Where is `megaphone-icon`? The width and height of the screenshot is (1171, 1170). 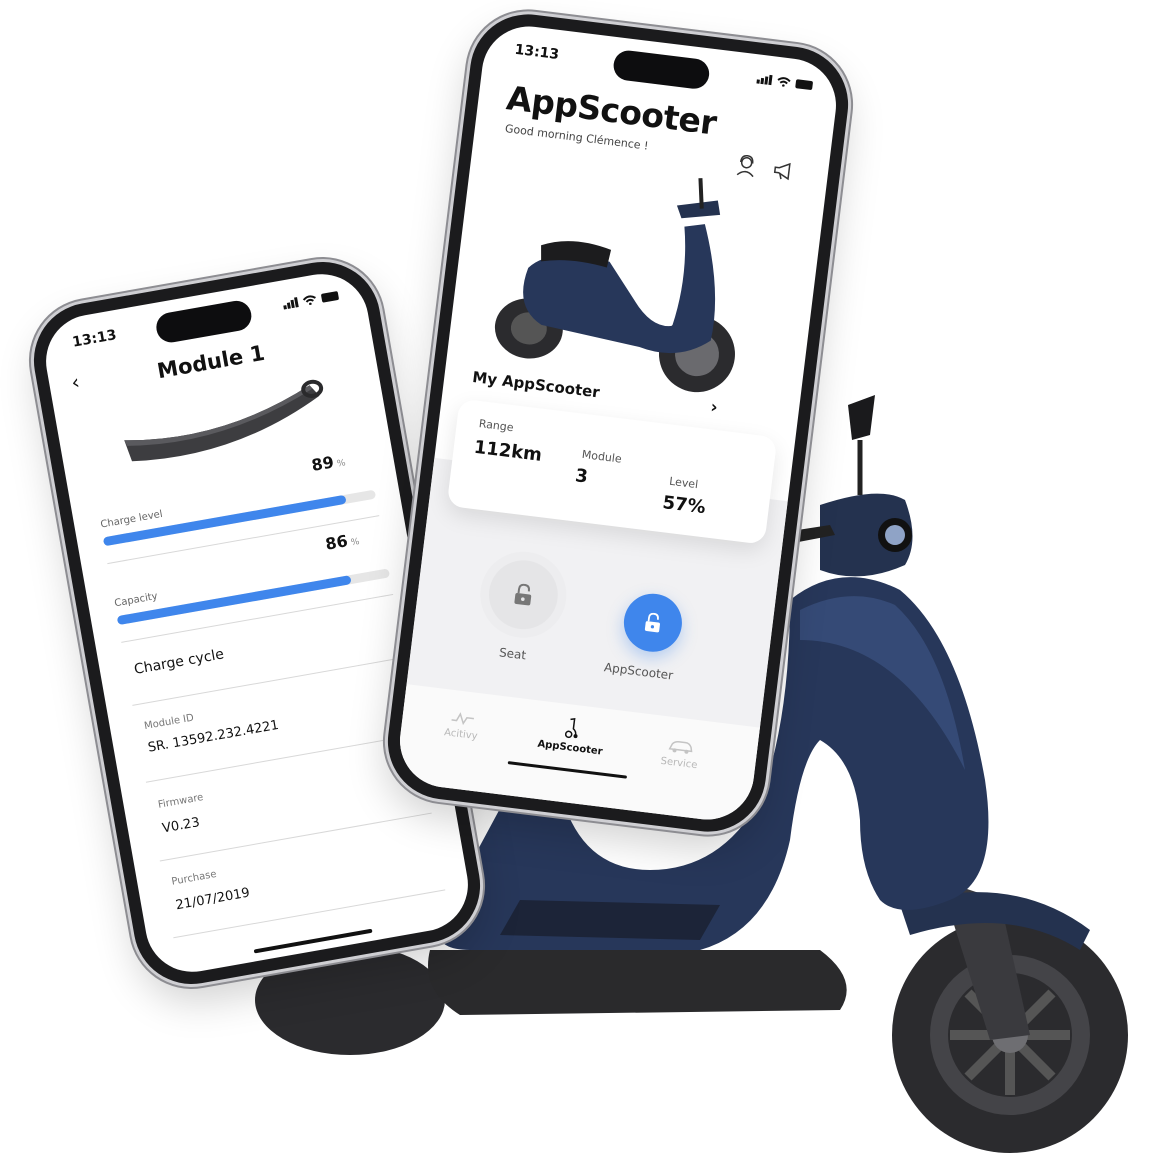
megaphone-icon is located at coordinates (784, 170).